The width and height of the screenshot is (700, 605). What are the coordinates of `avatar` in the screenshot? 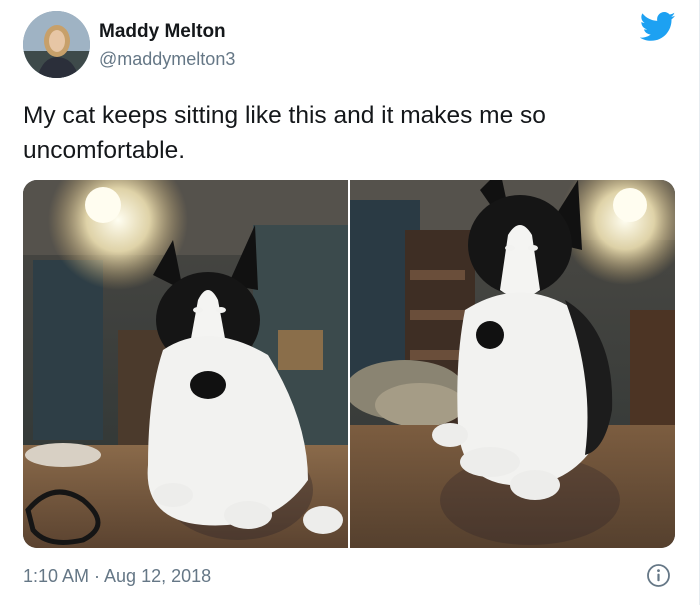 It's located at (56, 44).